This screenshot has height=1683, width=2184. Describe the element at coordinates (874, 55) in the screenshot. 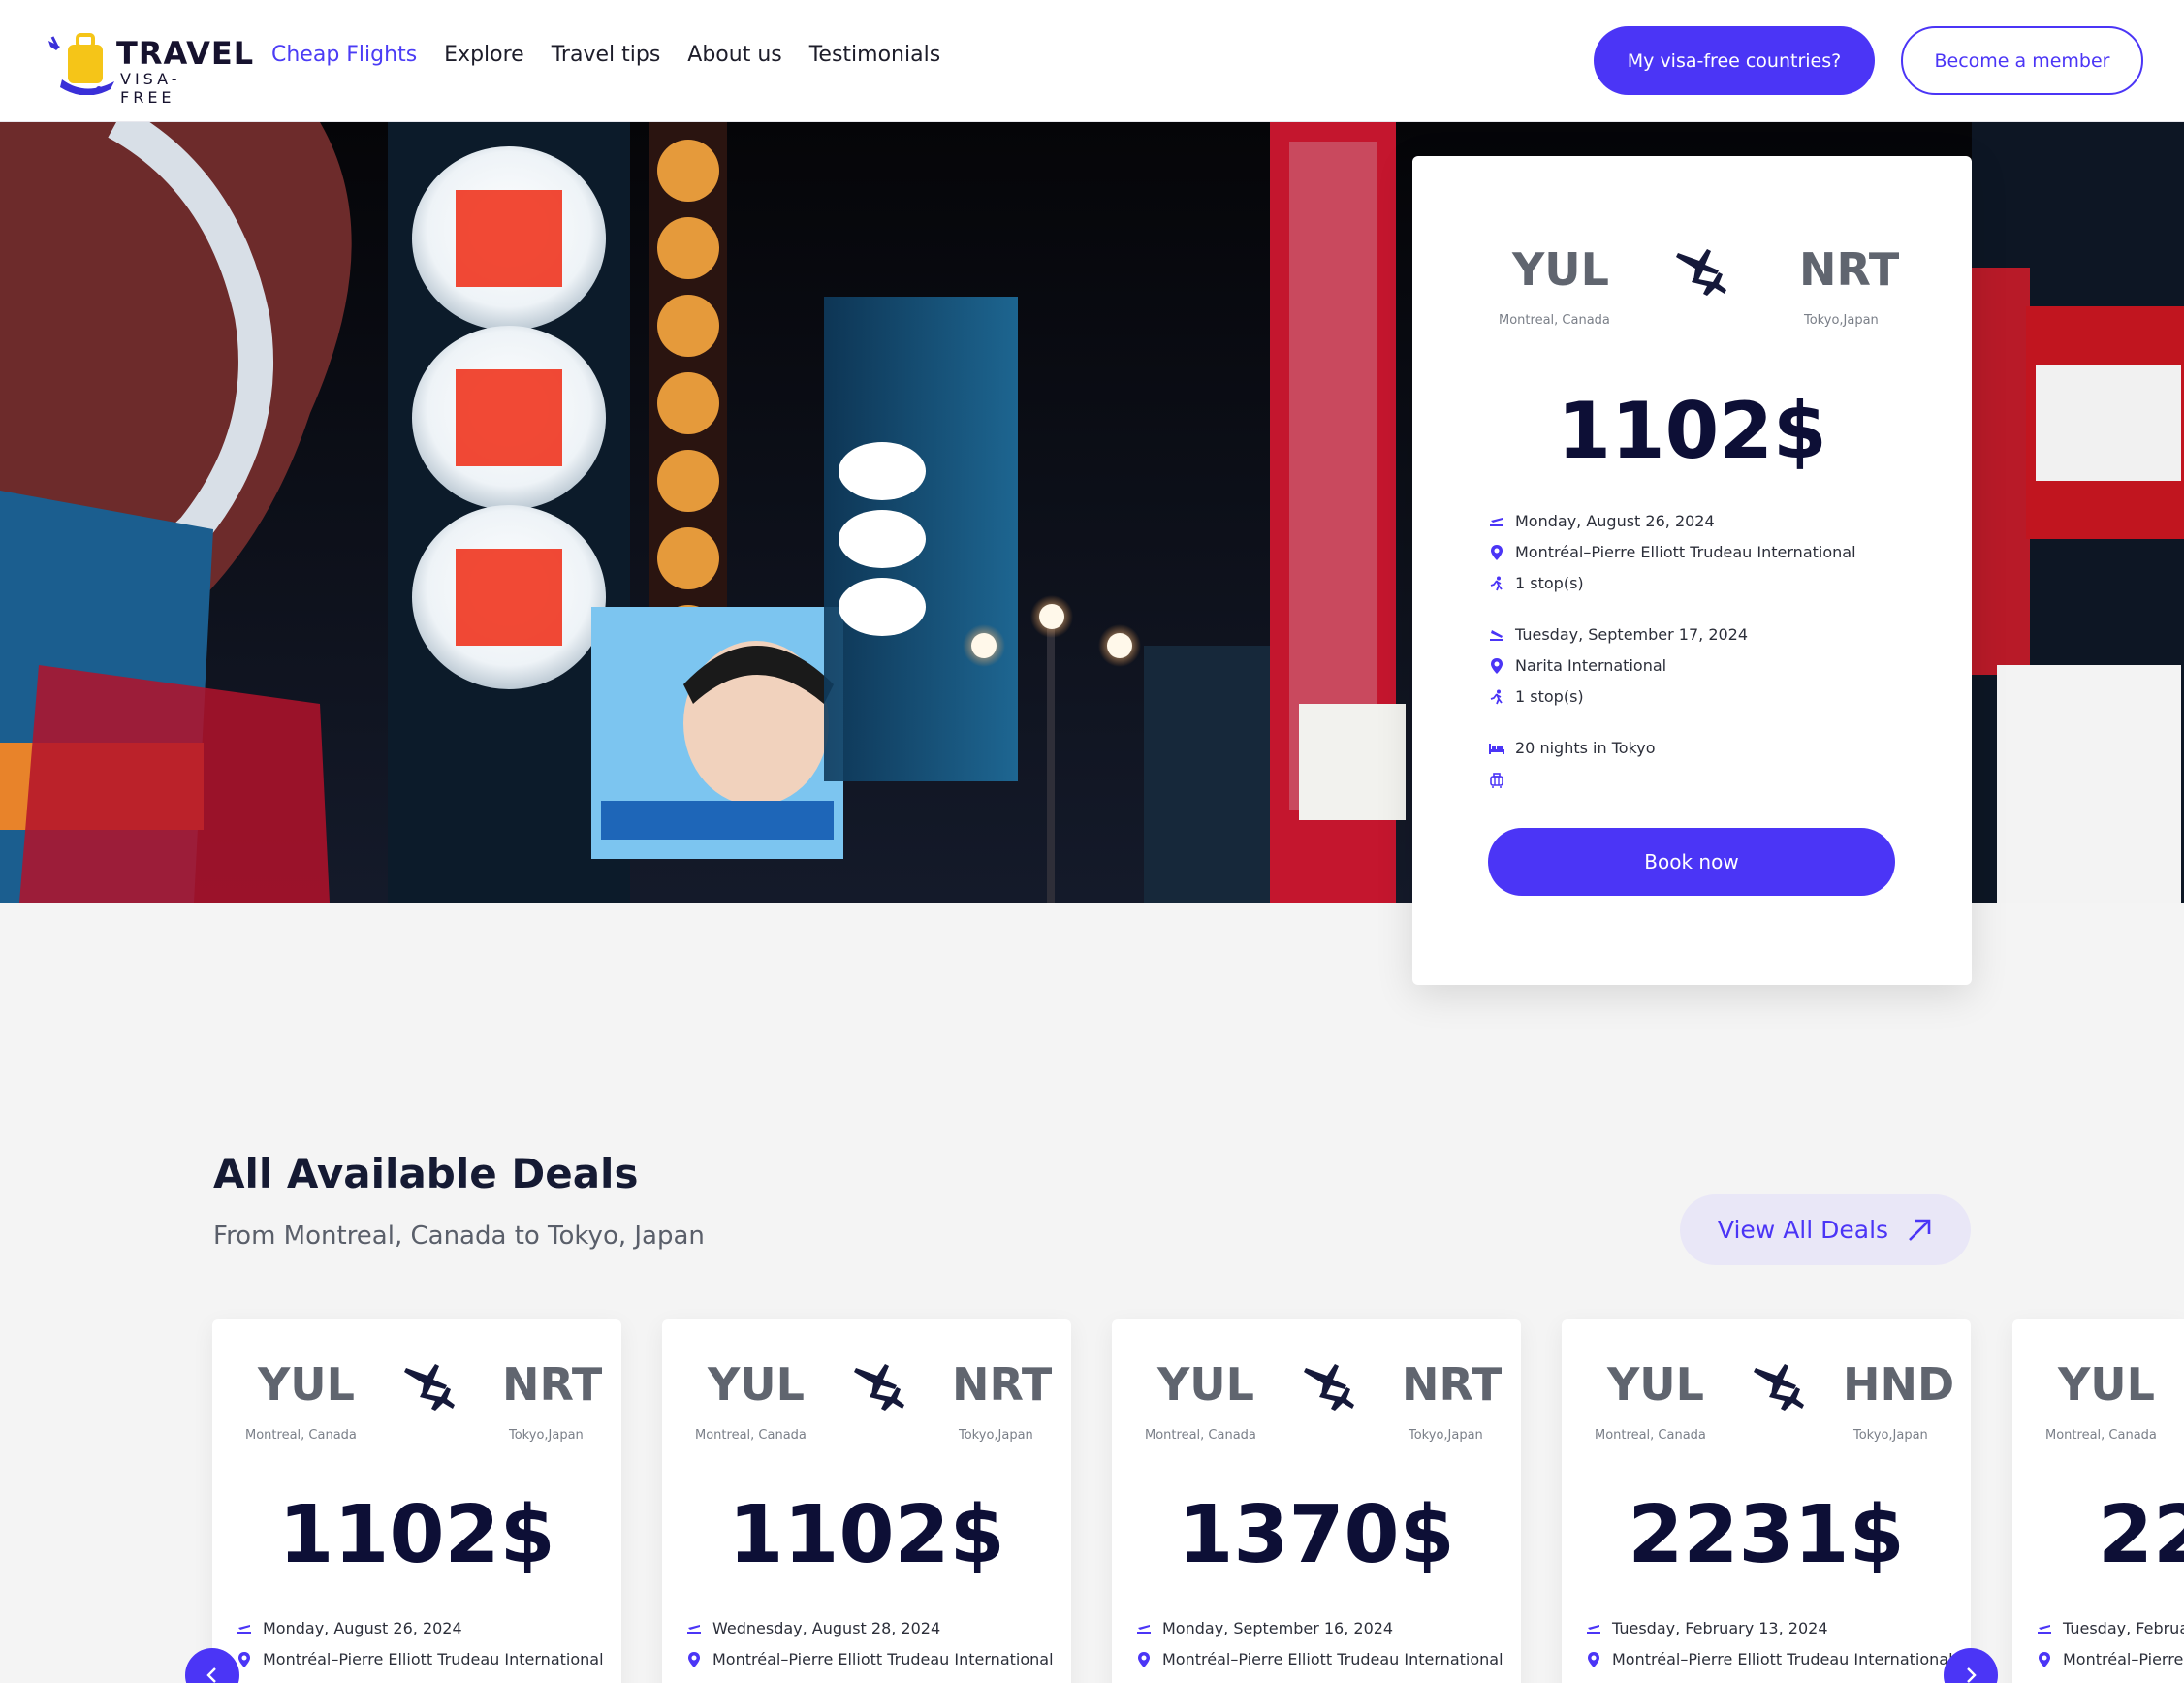

I see `nav-testimonials: Testimonials` at that location.